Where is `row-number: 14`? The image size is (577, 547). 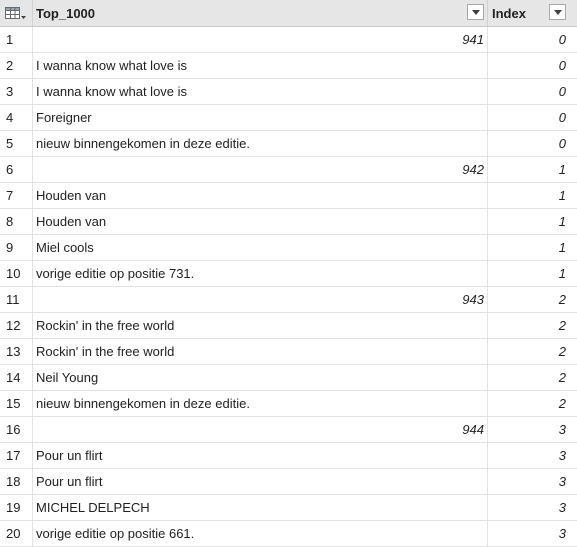 row-number: 14 is located at coordinates (16, 377).